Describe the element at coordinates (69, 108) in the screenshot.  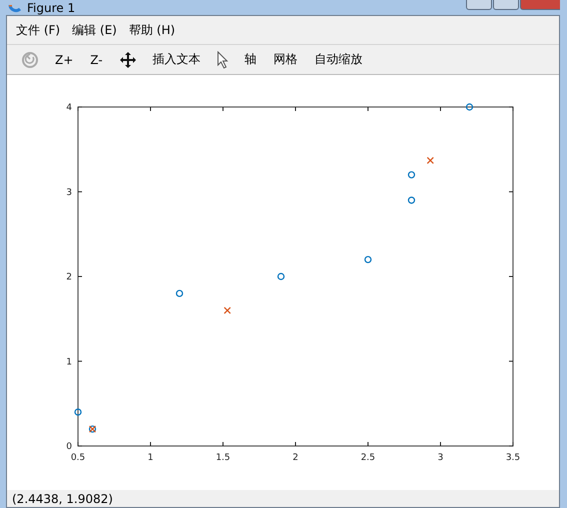
I see `y-tick-label: 4` at that location.